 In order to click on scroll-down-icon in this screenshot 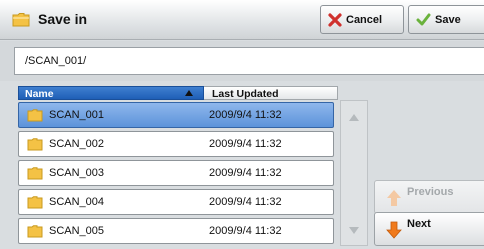, I will do `click(354, 231)`.